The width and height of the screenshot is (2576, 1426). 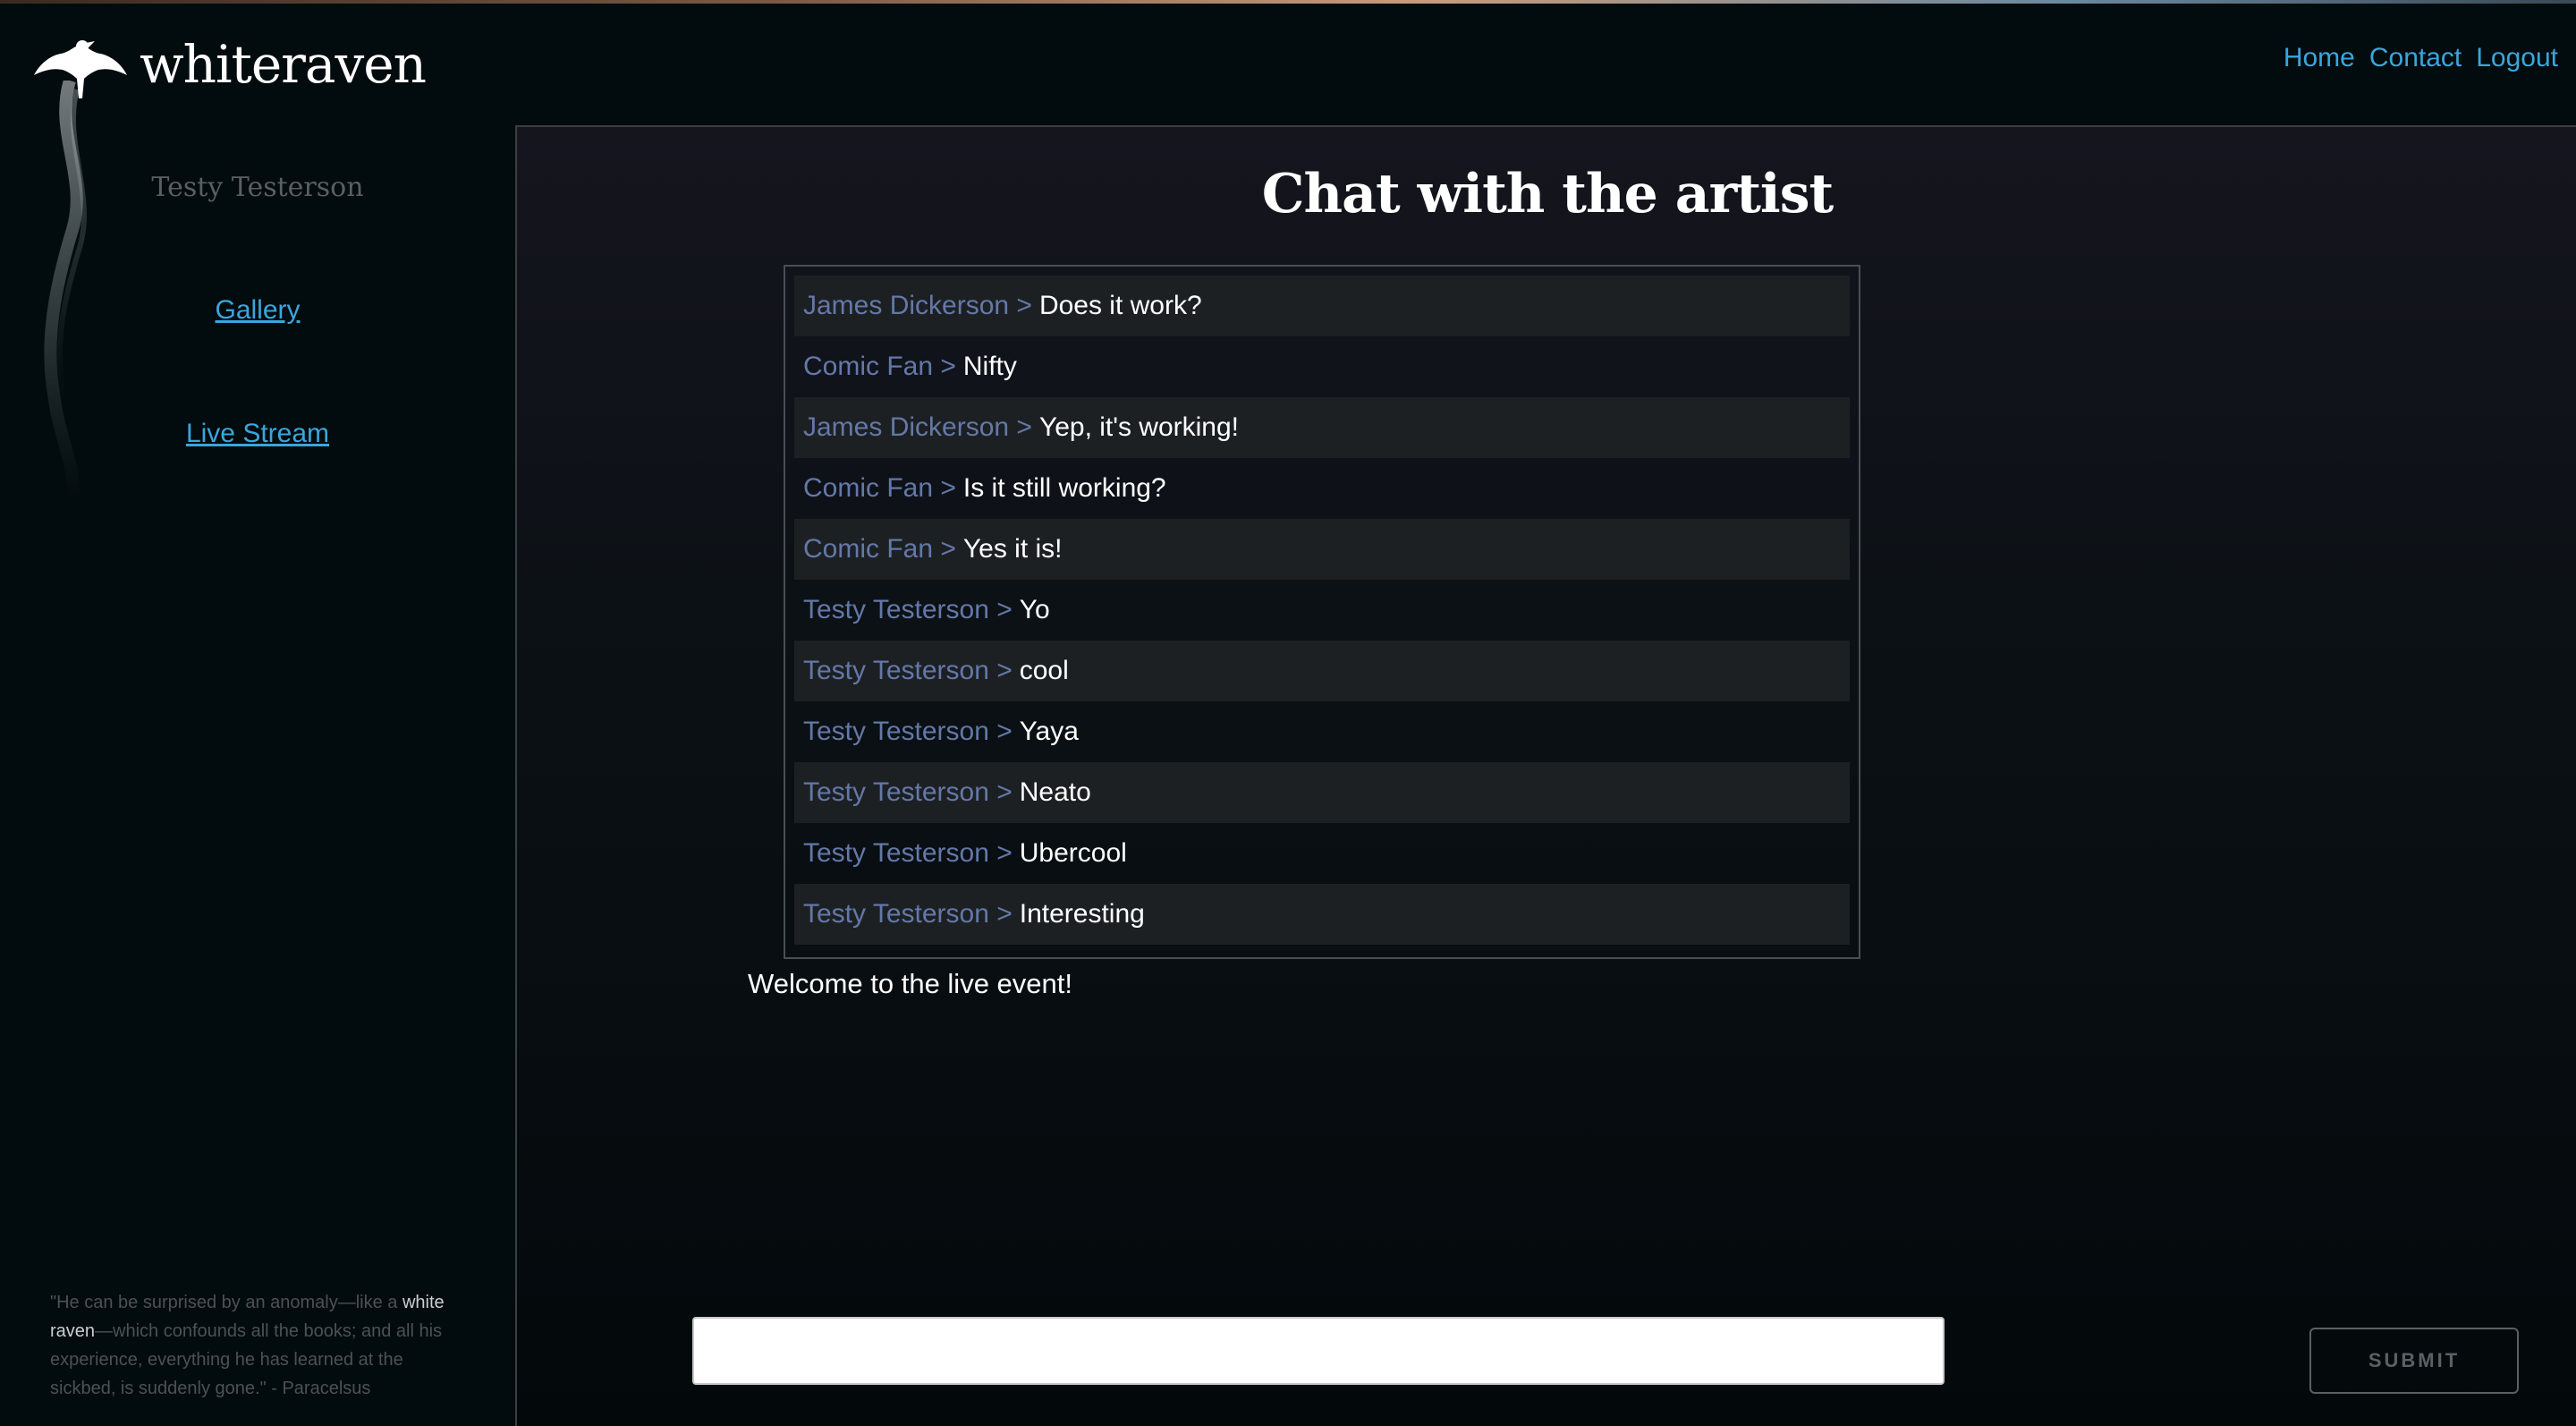 What do you see at coordinates (1322, 915) in the screenshot?
I see `chat-message: Testy Testerson > Interesting` at bounding box center [1322, 915].